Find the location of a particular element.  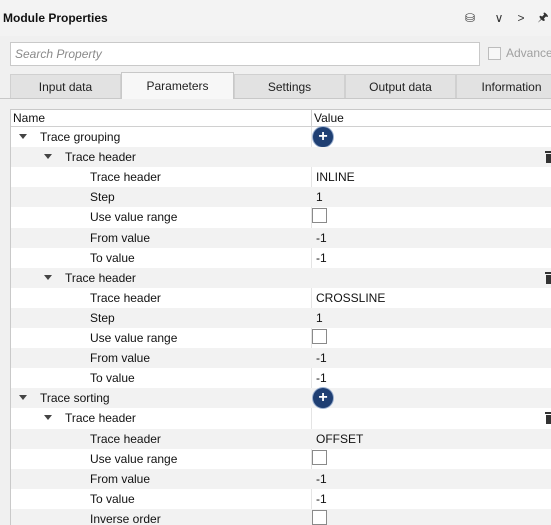

tab-information: Information is located at coordinates (503, 86).